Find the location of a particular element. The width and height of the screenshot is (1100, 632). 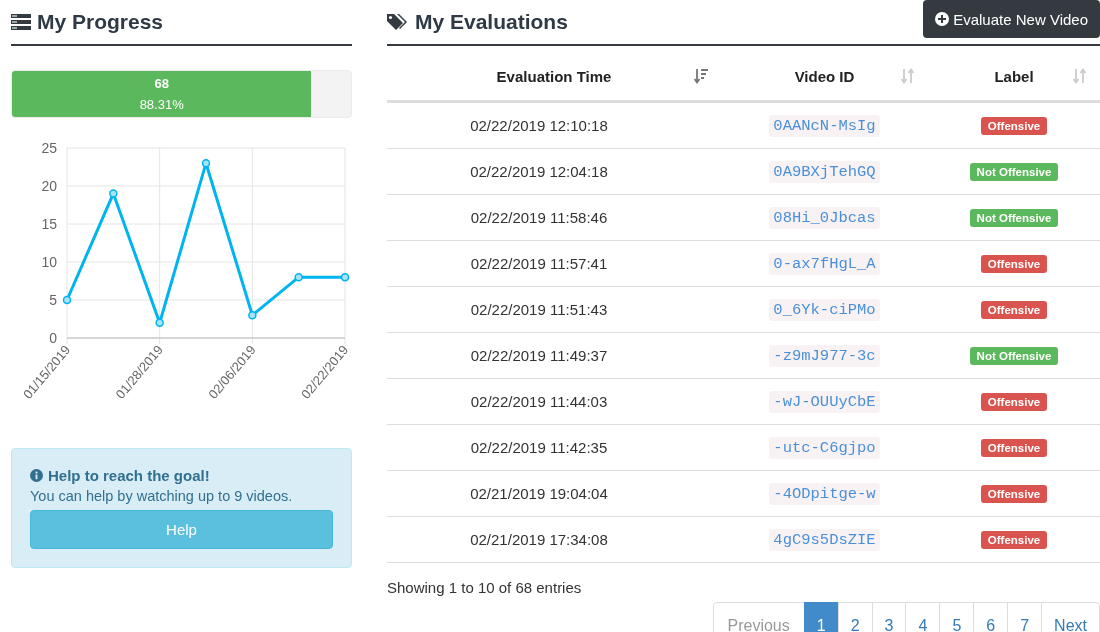

evaluation-time: 02/21/2019 17:34:08 is located at coordinates (539, 539).